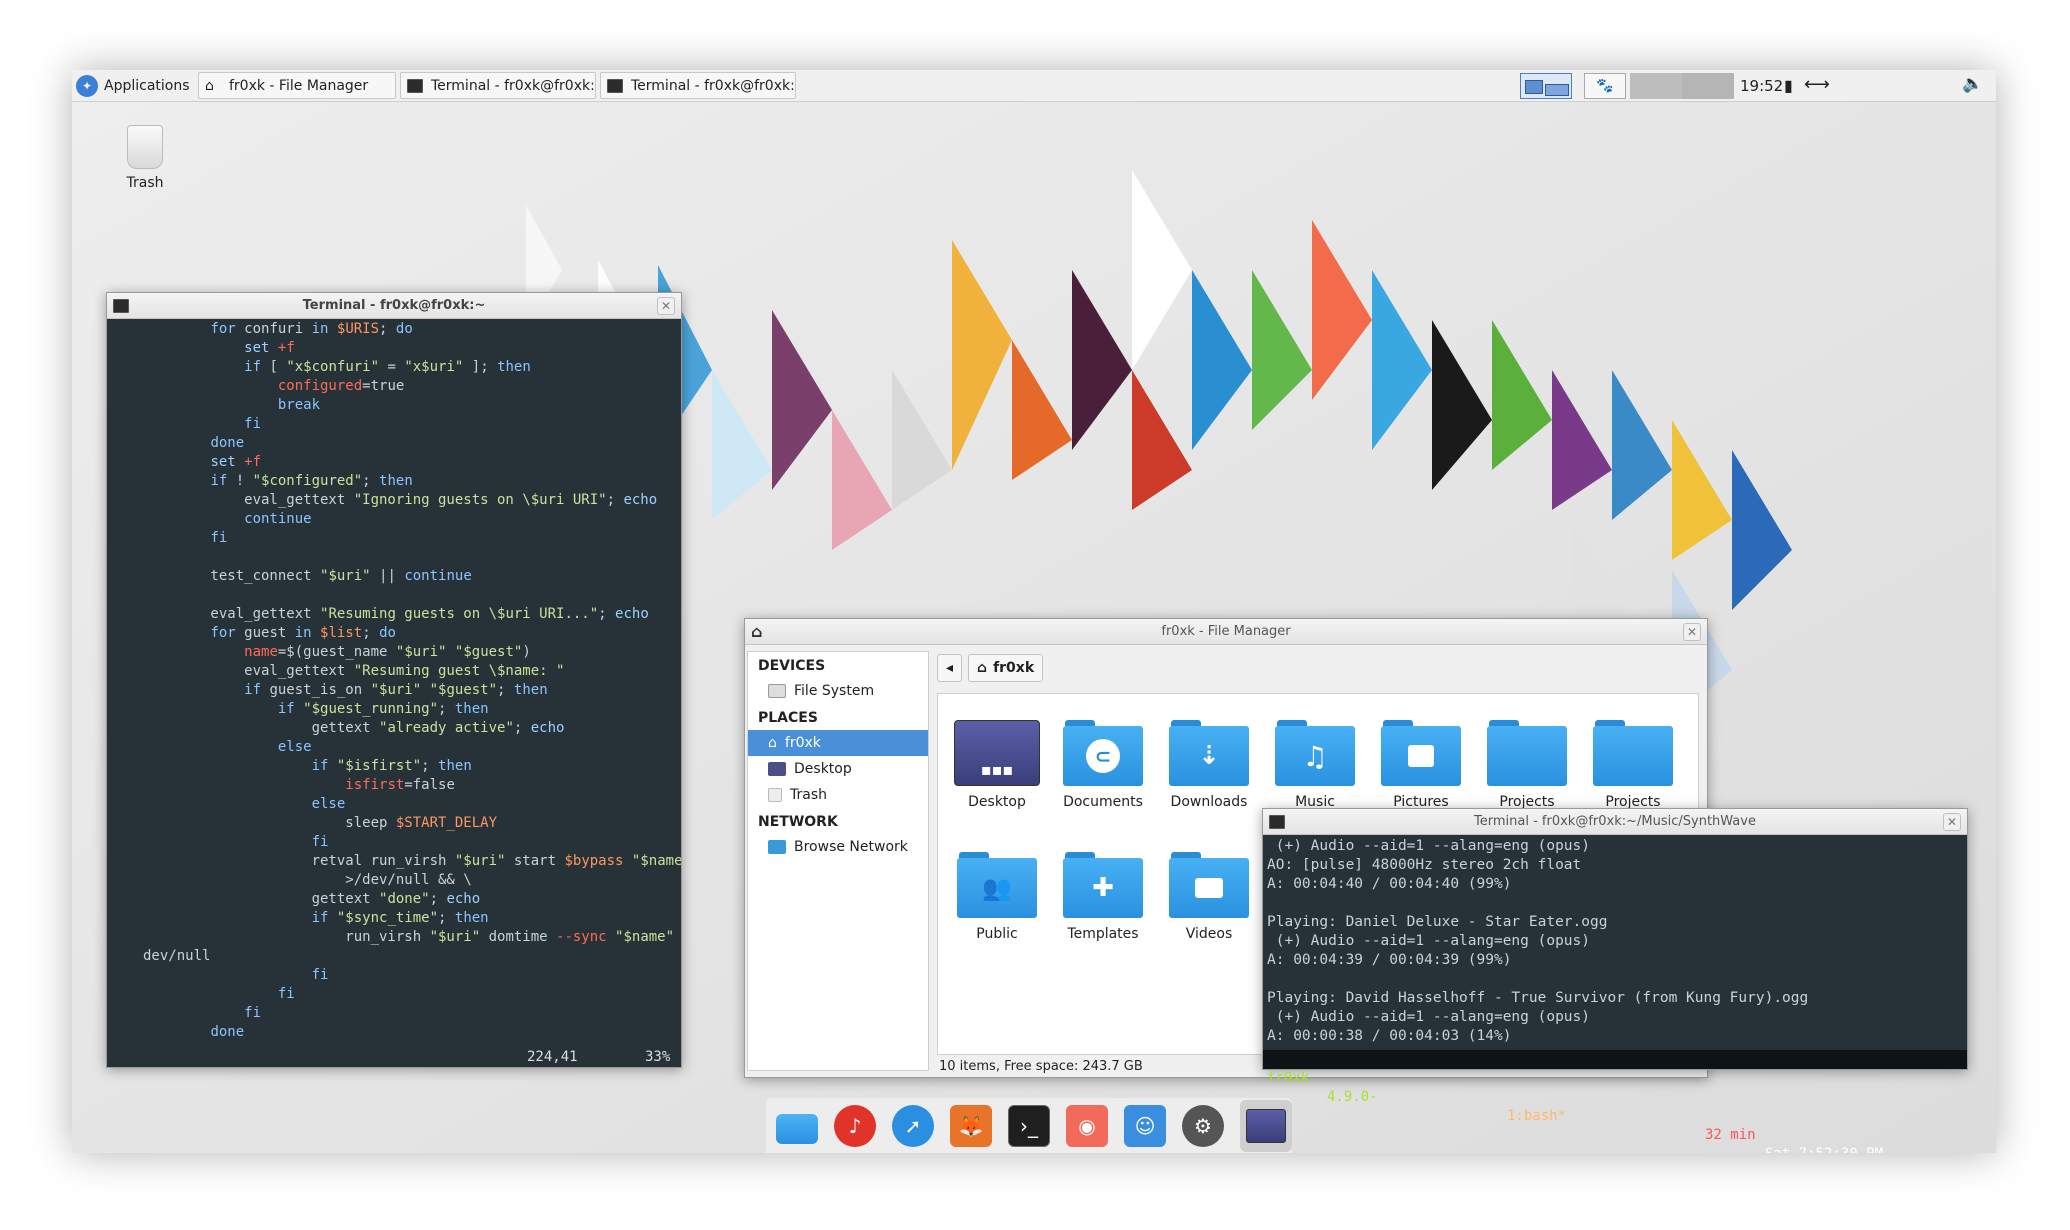 The width and height of the screenshot is (2070, 1230). What do you see at coordinates (1605, 86) in the screenshot?
I see `gimp-icon: 🐾` at bounding box center [1605, 86].